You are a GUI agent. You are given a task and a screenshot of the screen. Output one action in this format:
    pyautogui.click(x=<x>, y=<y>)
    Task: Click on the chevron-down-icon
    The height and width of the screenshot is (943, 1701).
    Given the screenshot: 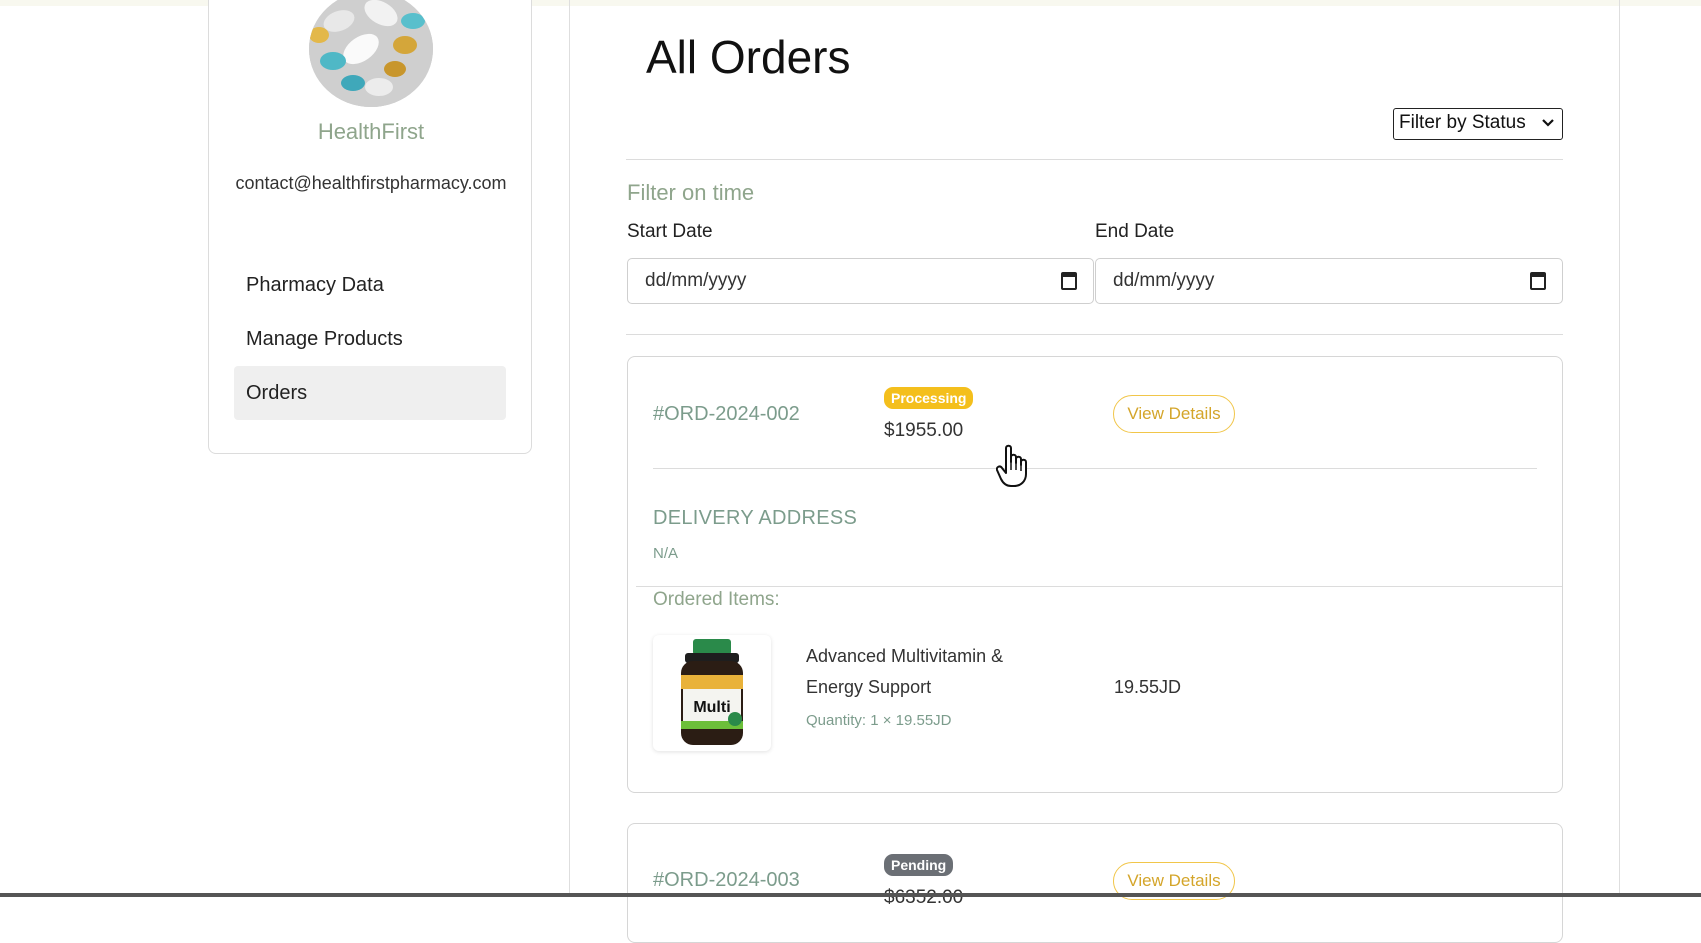 What is the action you would take?
    pyautogui.click(x=1548, y=127)
    